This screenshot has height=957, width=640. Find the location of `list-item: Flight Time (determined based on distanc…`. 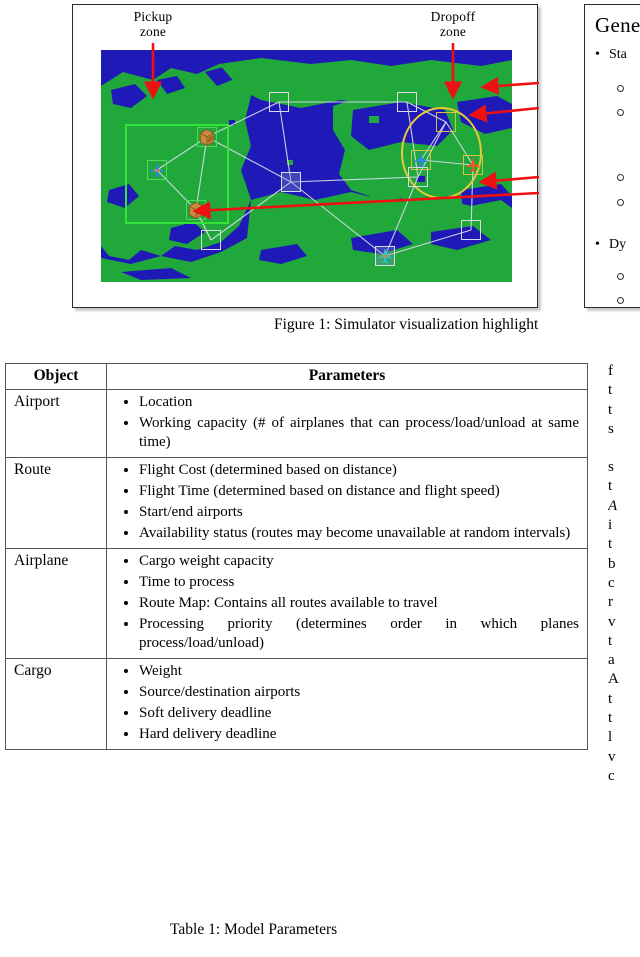

list-item: Flight Time (determined based on distanc… is located at coordinates (359, 491).